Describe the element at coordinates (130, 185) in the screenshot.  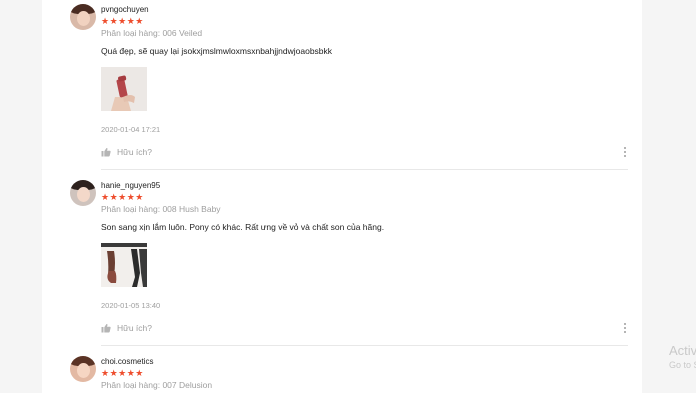
I see `review-username: hanie_nguyen95` at that location.